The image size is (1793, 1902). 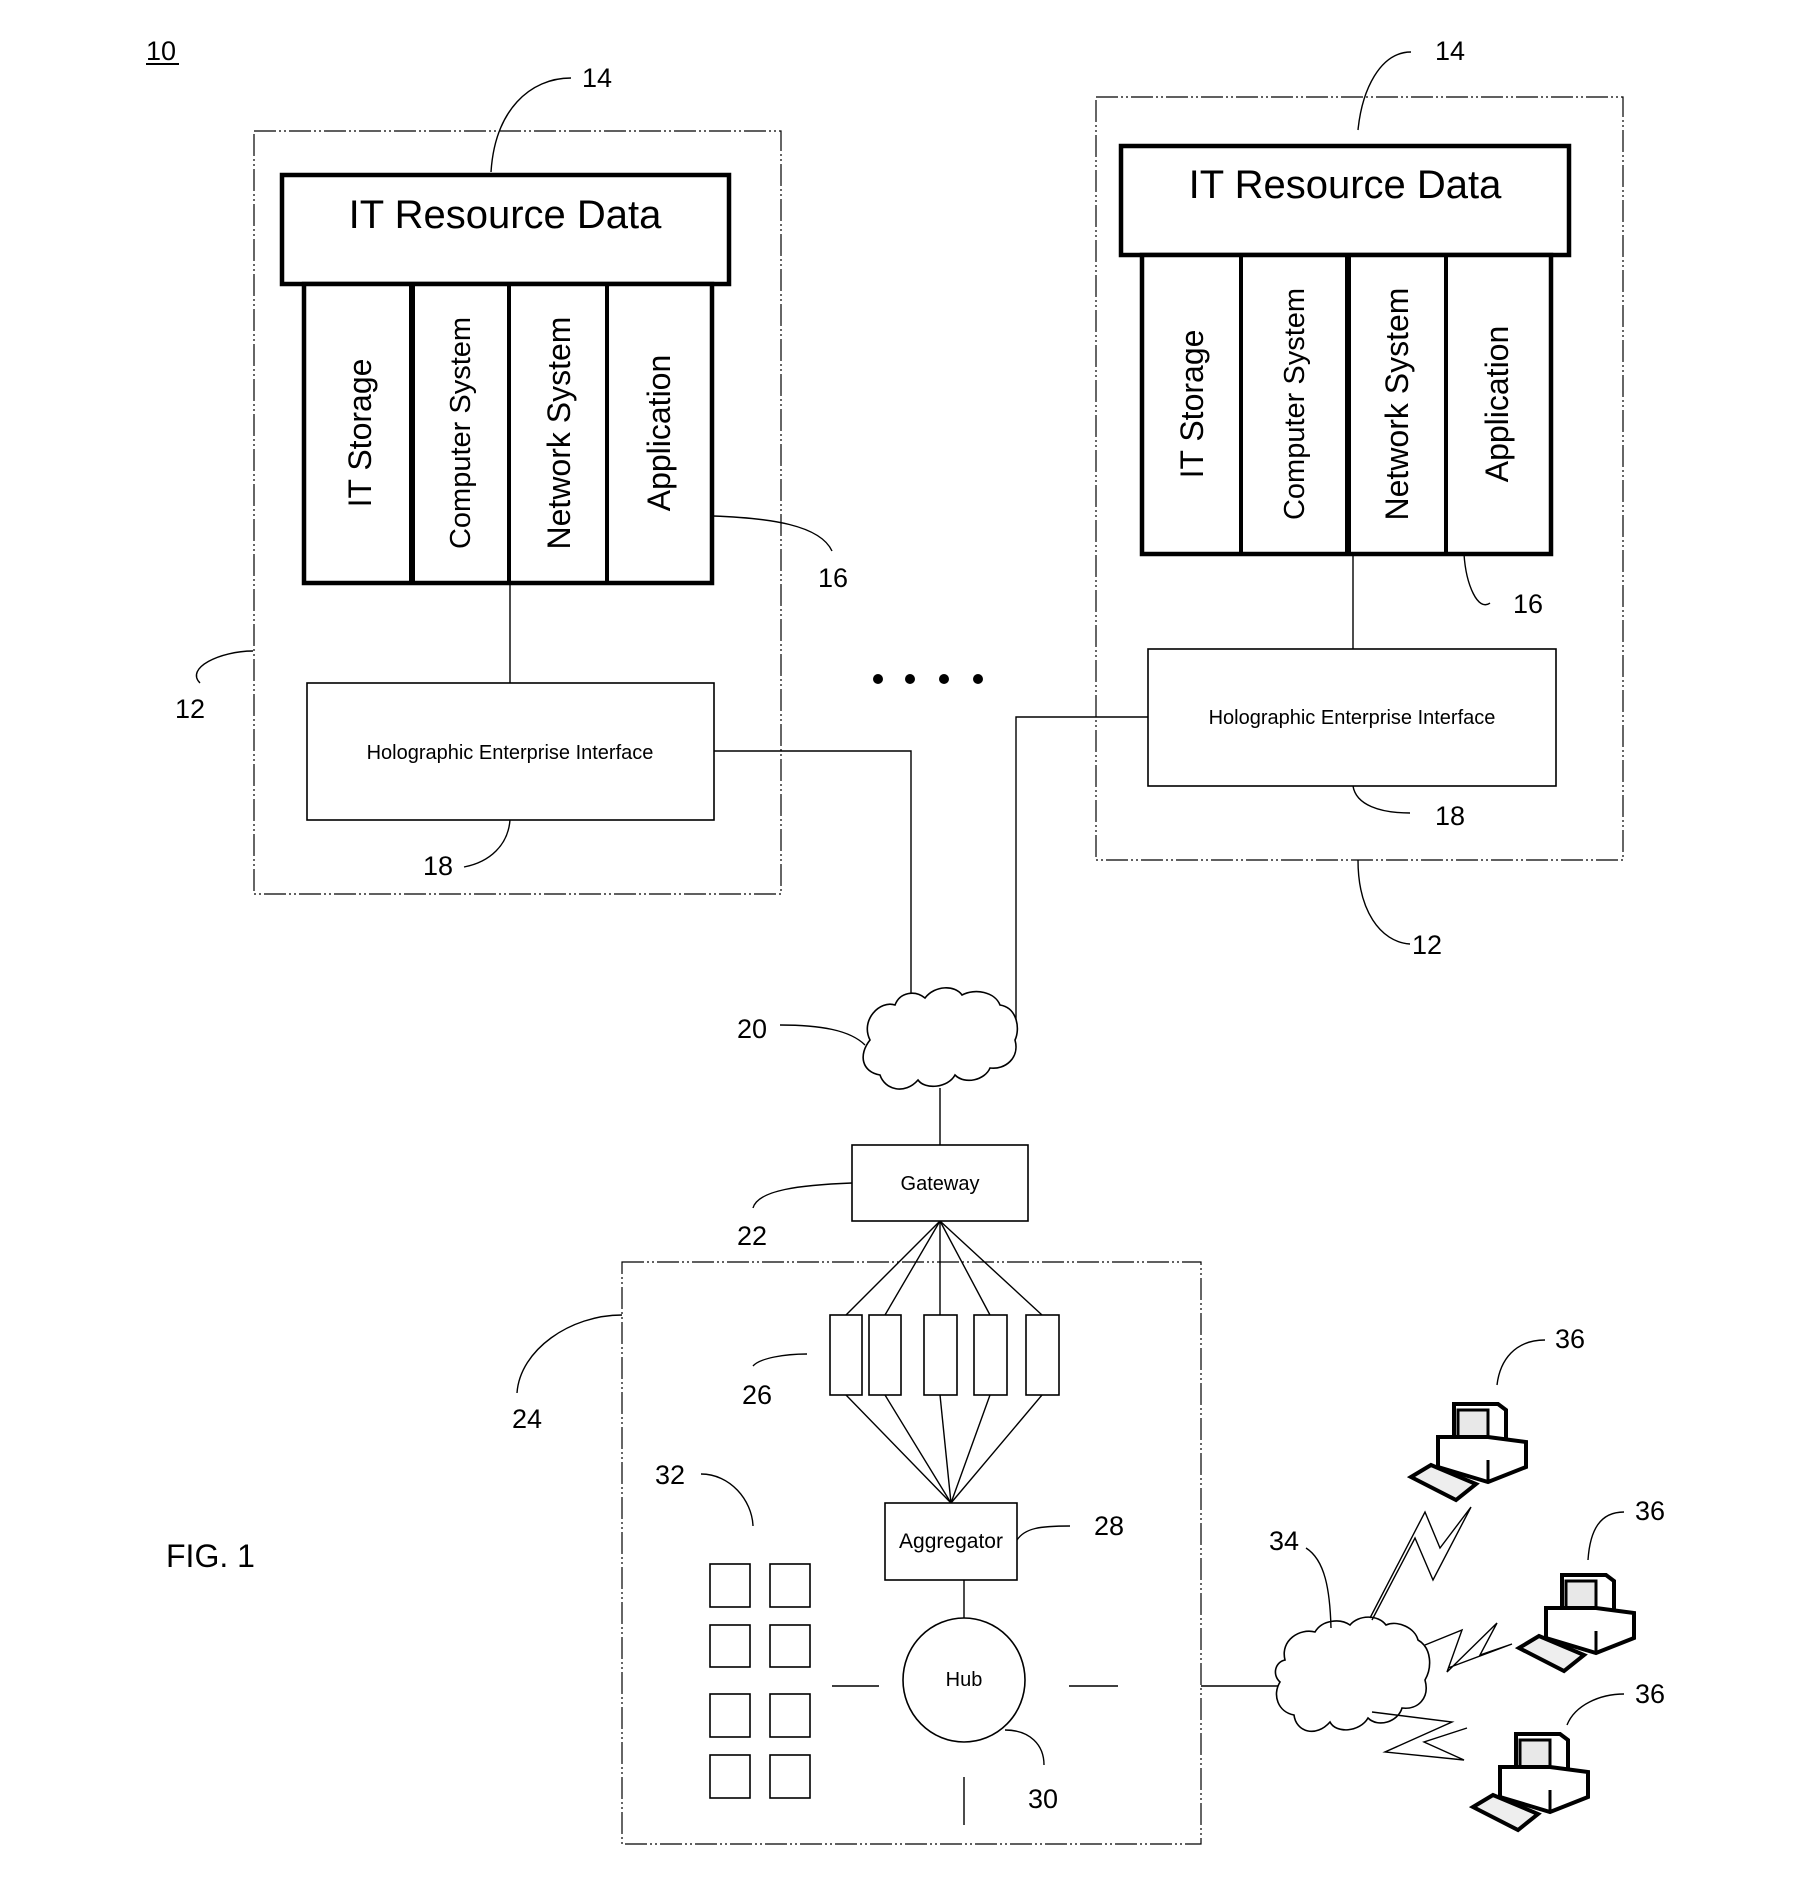 I want to click on ref-label: 24, so click(x=527, y=1419).